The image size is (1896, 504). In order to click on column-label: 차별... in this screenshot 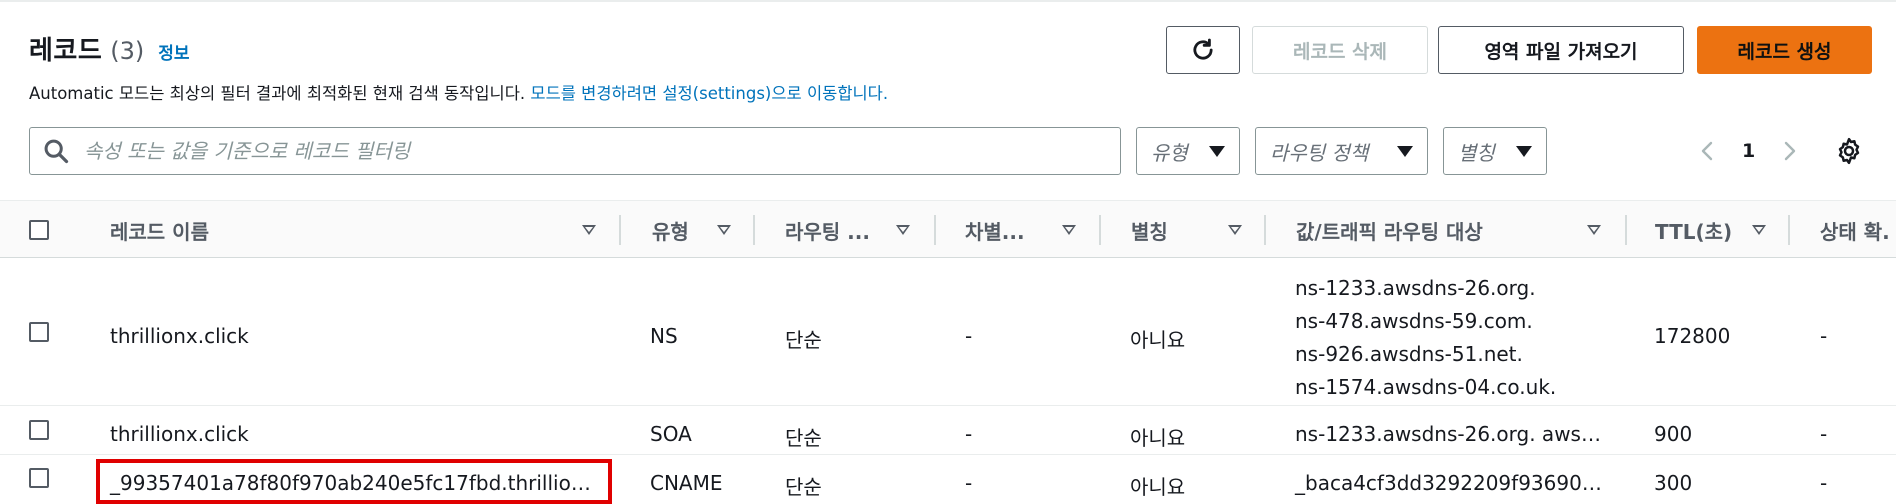, I will do `click(995, 231)`.